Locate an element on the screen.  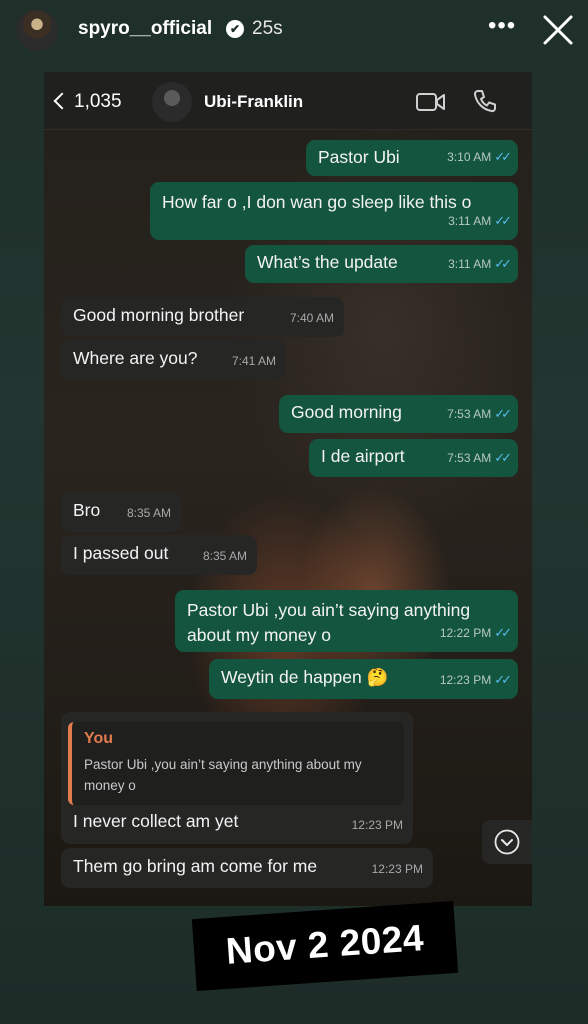
message-bubble: Where are you? 7:41 AM is located at coordinates (173, 360).